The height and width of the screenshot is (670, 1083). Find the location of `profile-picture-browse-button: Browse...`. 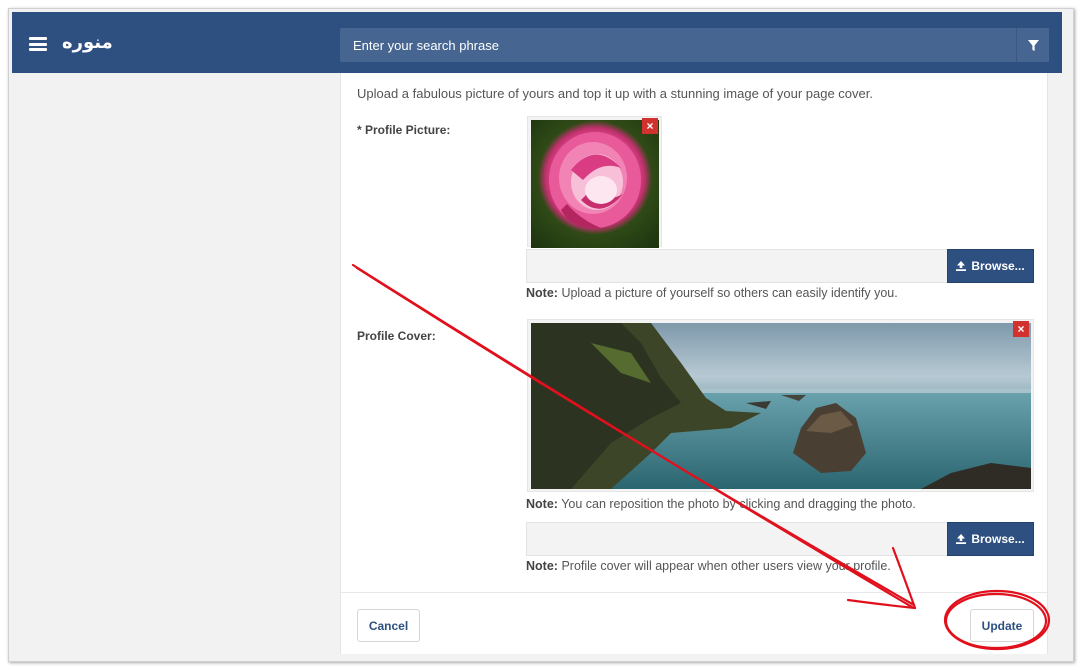

profile-picture-browse-button: Browse... is located at coordinates (990, 266).